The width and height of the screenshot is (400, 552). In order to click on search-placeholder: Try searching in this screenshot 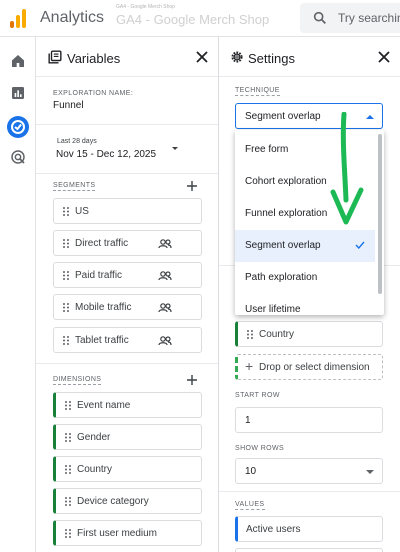, I will do `click(369, 18)`.